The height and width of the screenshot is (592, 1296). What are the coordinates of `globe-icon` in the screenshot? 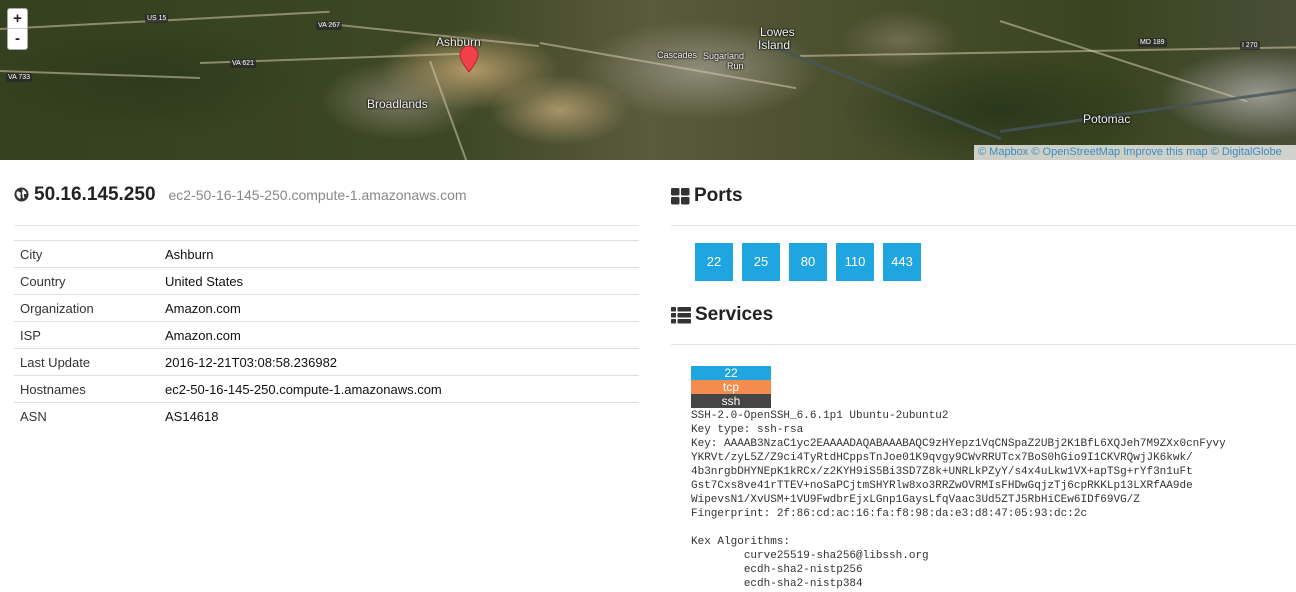 It's located at (21, 194).